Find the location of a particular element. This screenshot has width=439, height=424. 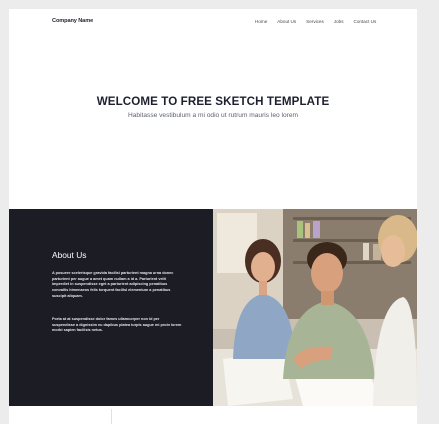

brand-logo: Company Name is located at coordinates (72, 21).